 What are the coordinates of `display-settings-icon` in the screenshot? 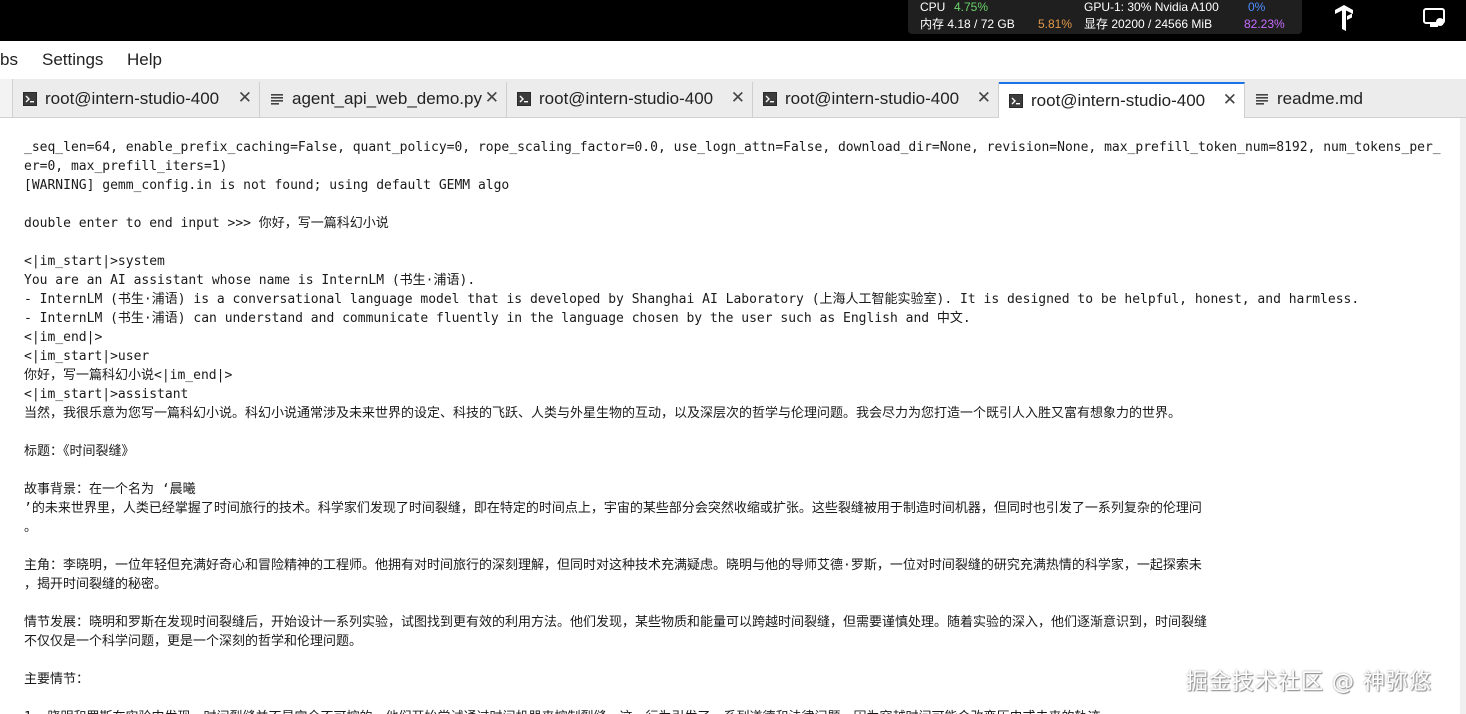 It's located at (1434, 18).